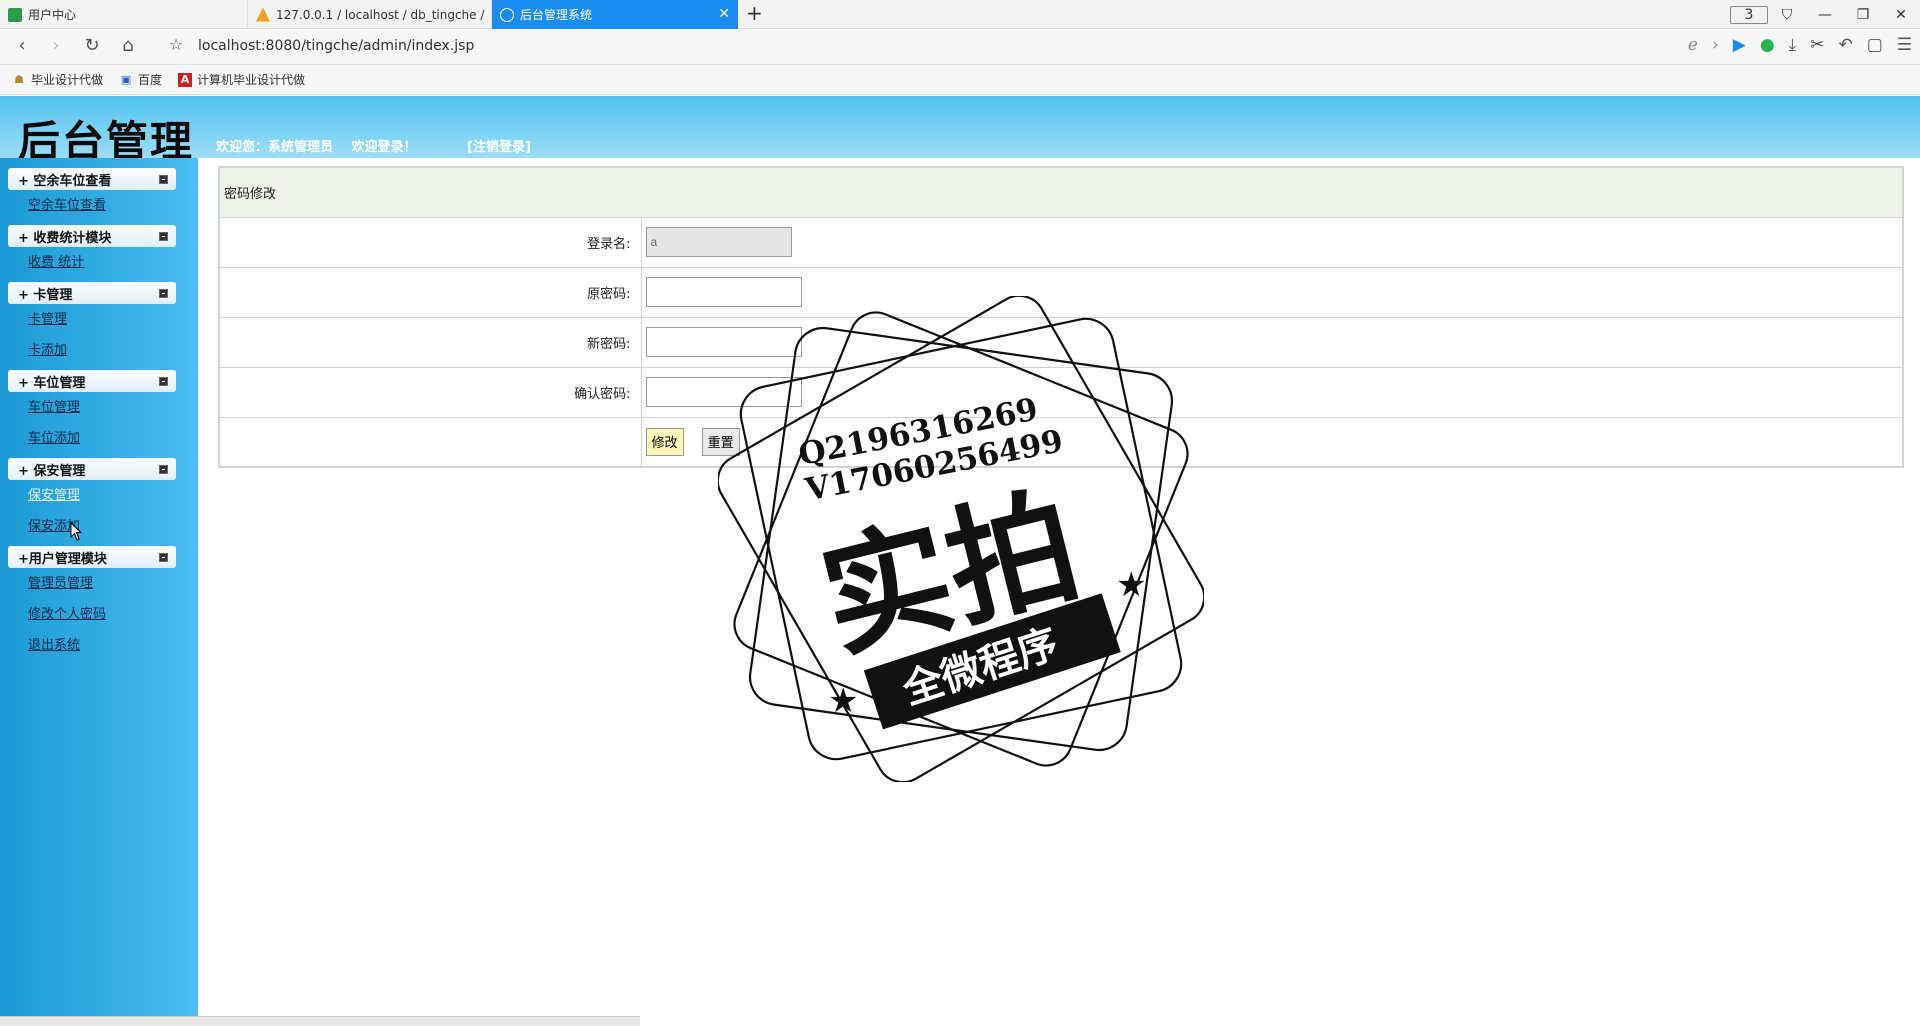 Image resolution: width=1920 pixels, height=1026 pixels. I want to click on menu-group-title: + 卡管理, so click(45, 295).